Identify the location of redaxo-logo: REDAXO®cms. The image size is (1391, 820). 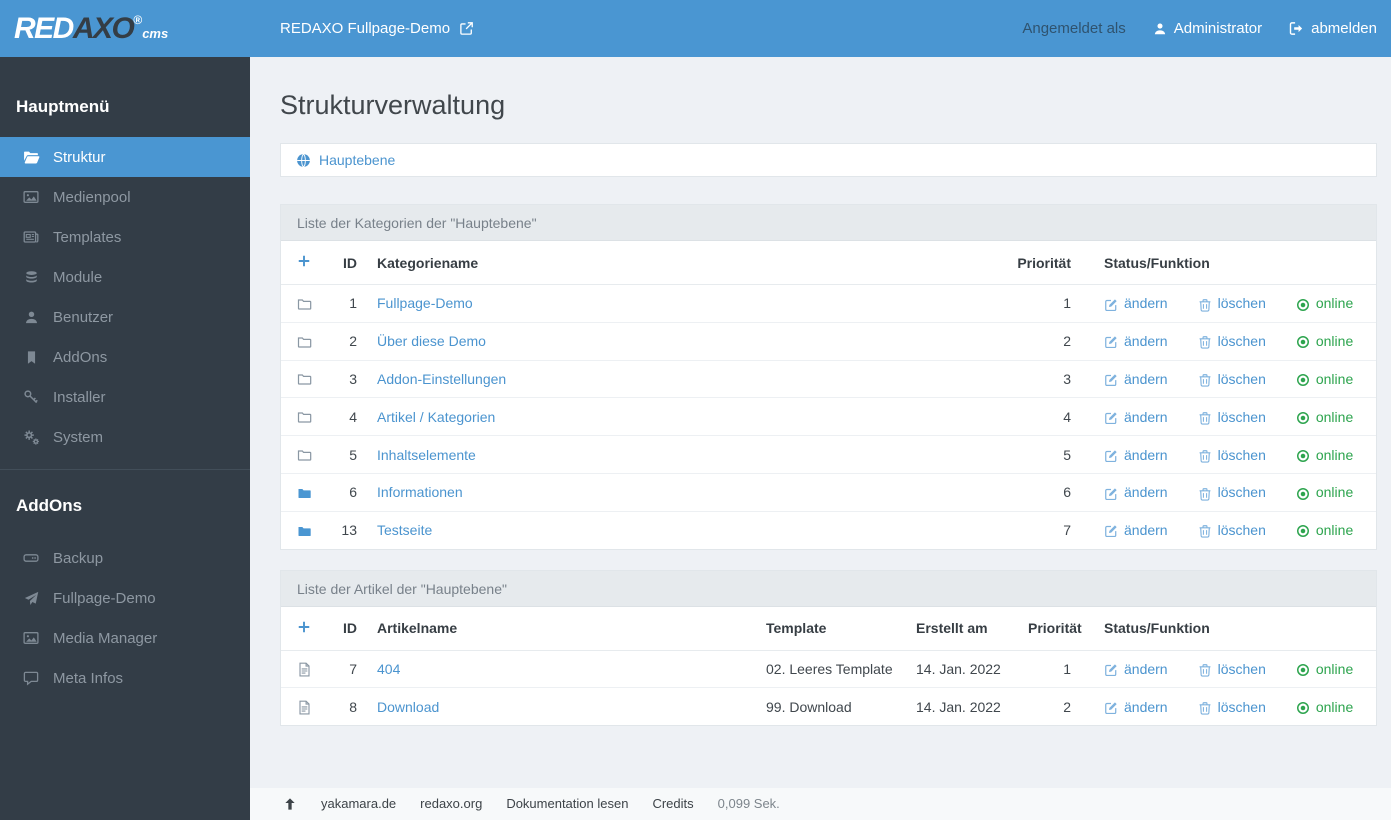
(125, 28).